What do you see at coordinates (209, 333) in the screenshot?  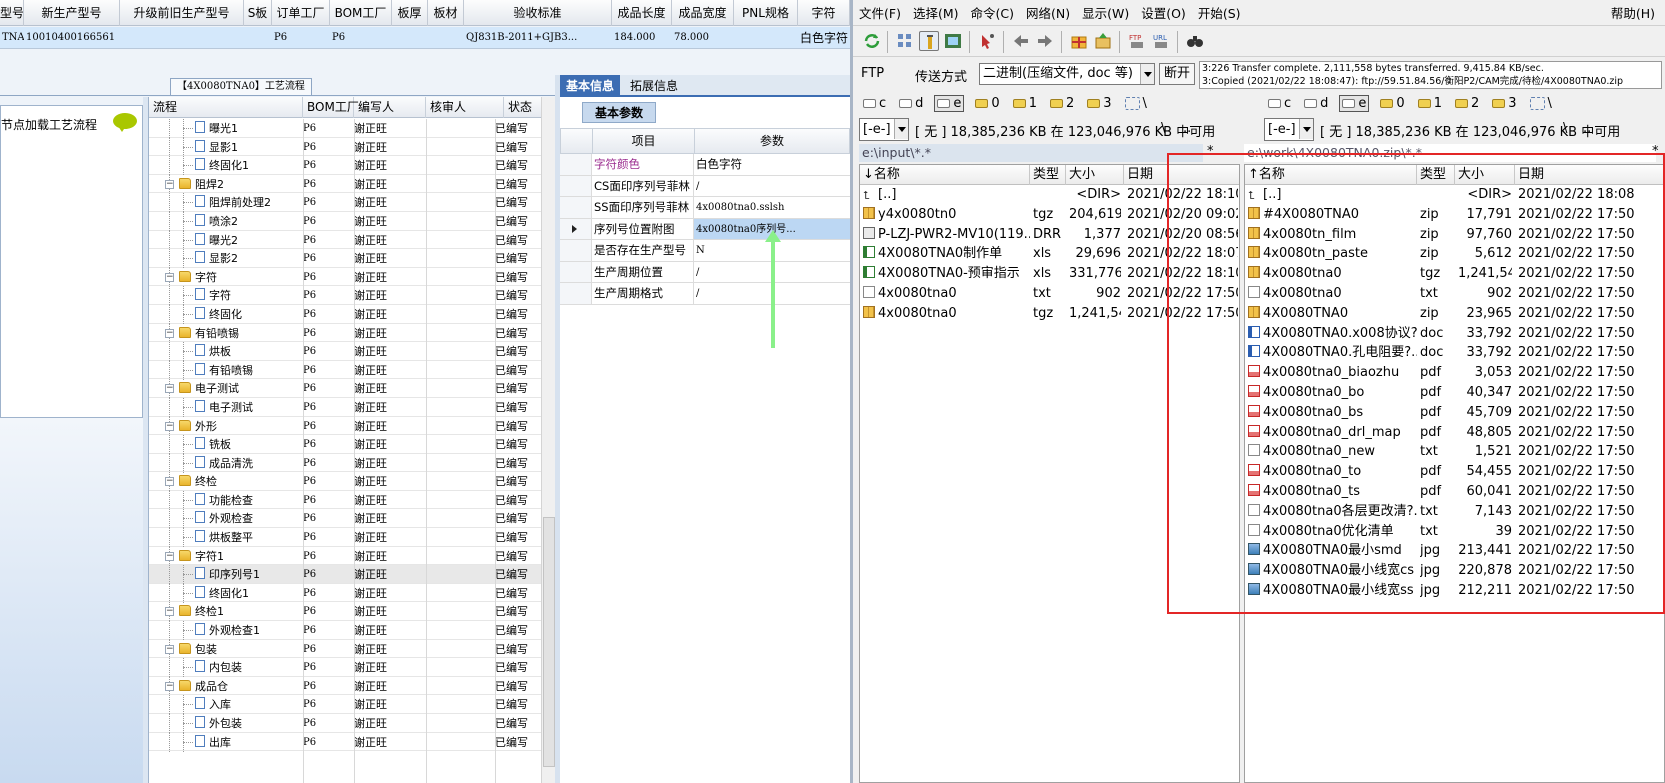 I see `process-name: 有铅喷锡` at bounding box center [209, 333].